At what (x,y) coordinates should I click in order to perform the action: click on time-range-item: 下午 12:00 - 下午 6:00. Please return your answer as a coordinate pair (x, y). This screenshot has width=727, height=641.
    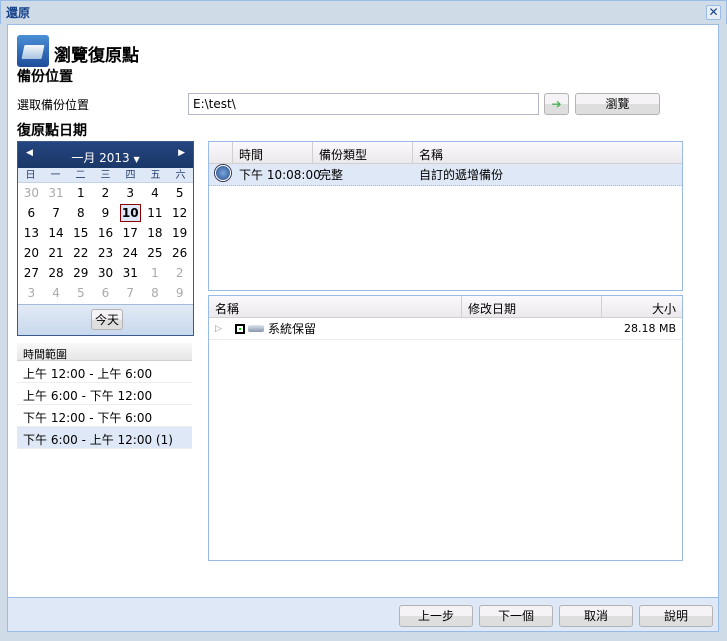
    Looking at the image, I should click on (104, 416).